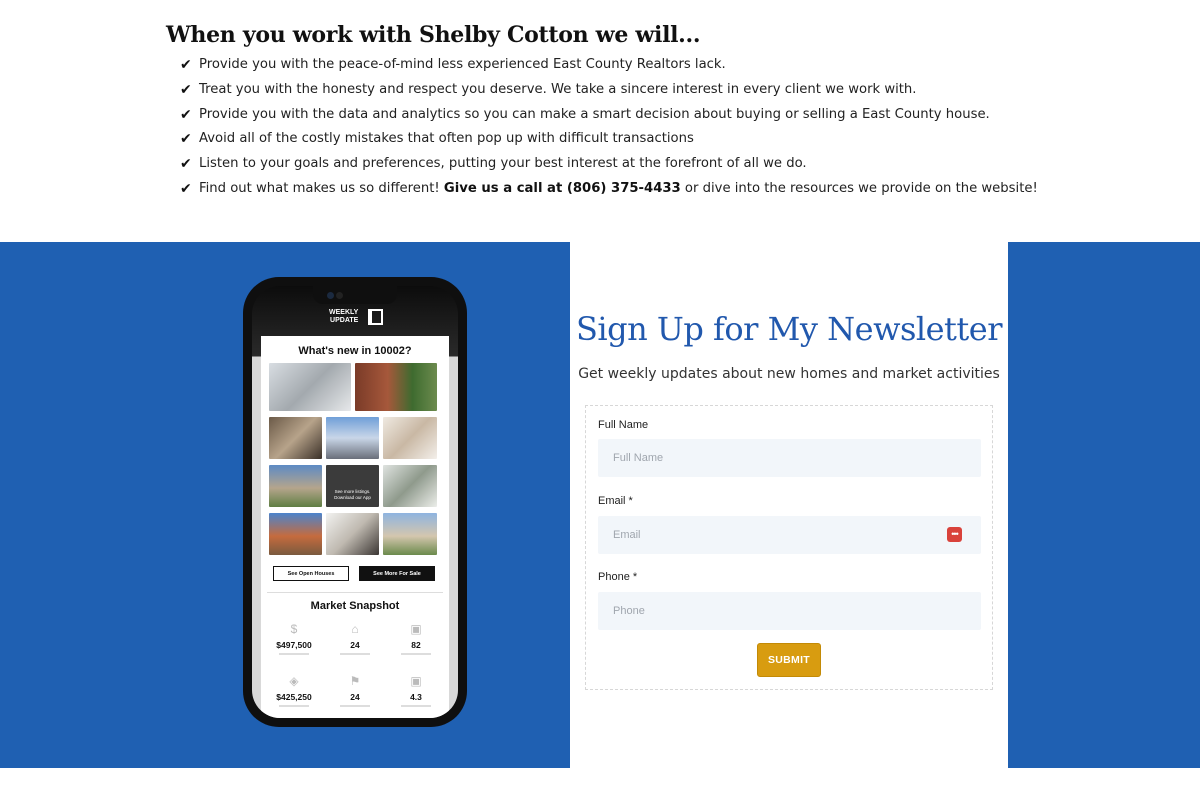  What do you see at coordinates (789, 535) in the screenshot?
I see `email-field: Email •••` at bounding box center [789, 535].